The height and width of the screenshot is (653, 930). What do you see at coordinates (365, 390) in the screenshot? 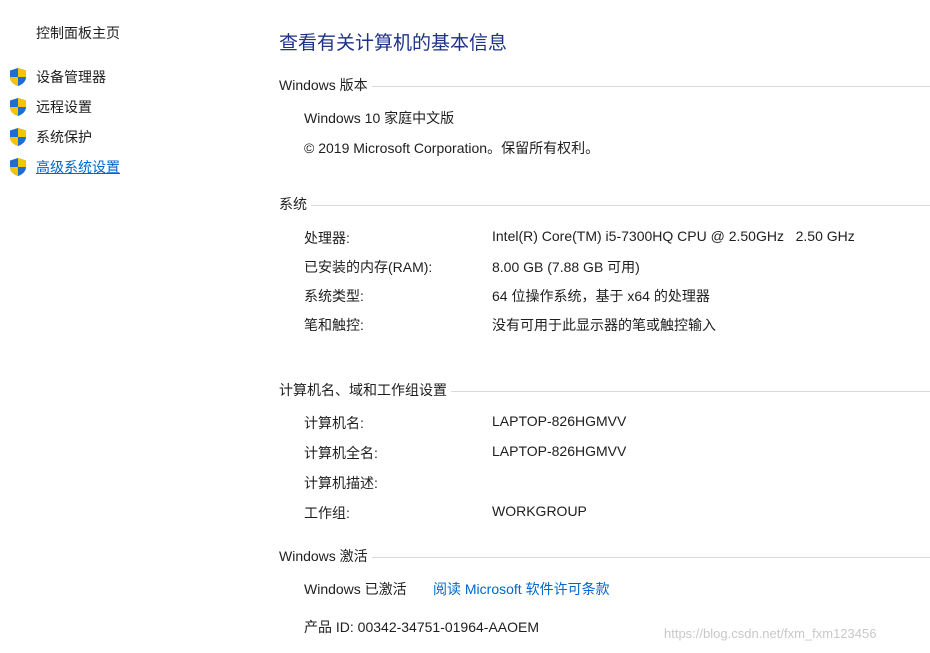
I see `section-heading-computer-name: 计算机名、域和工作组设置` at bounding box center [365, 390].